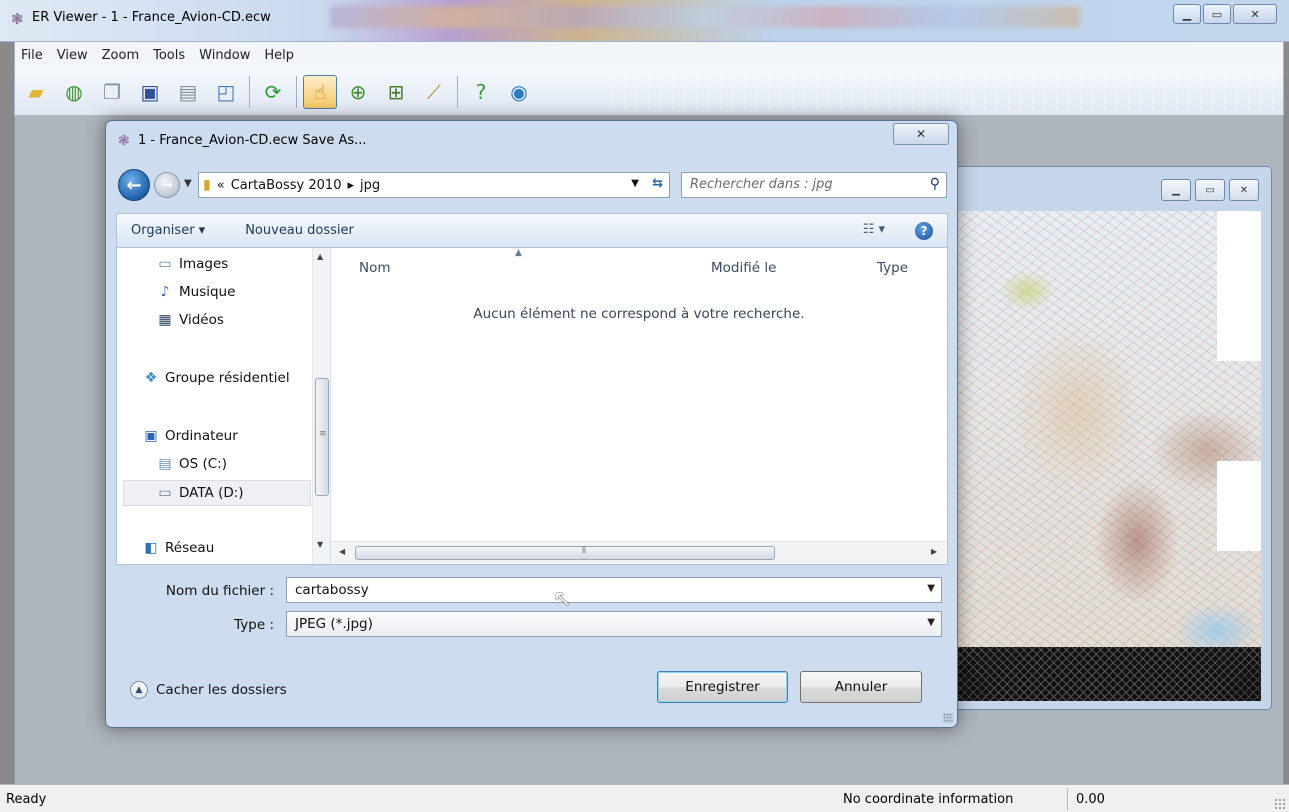 The image size is (1289, 812). I want to click on address-dropdown-icon: ▼, so click(635, 183).